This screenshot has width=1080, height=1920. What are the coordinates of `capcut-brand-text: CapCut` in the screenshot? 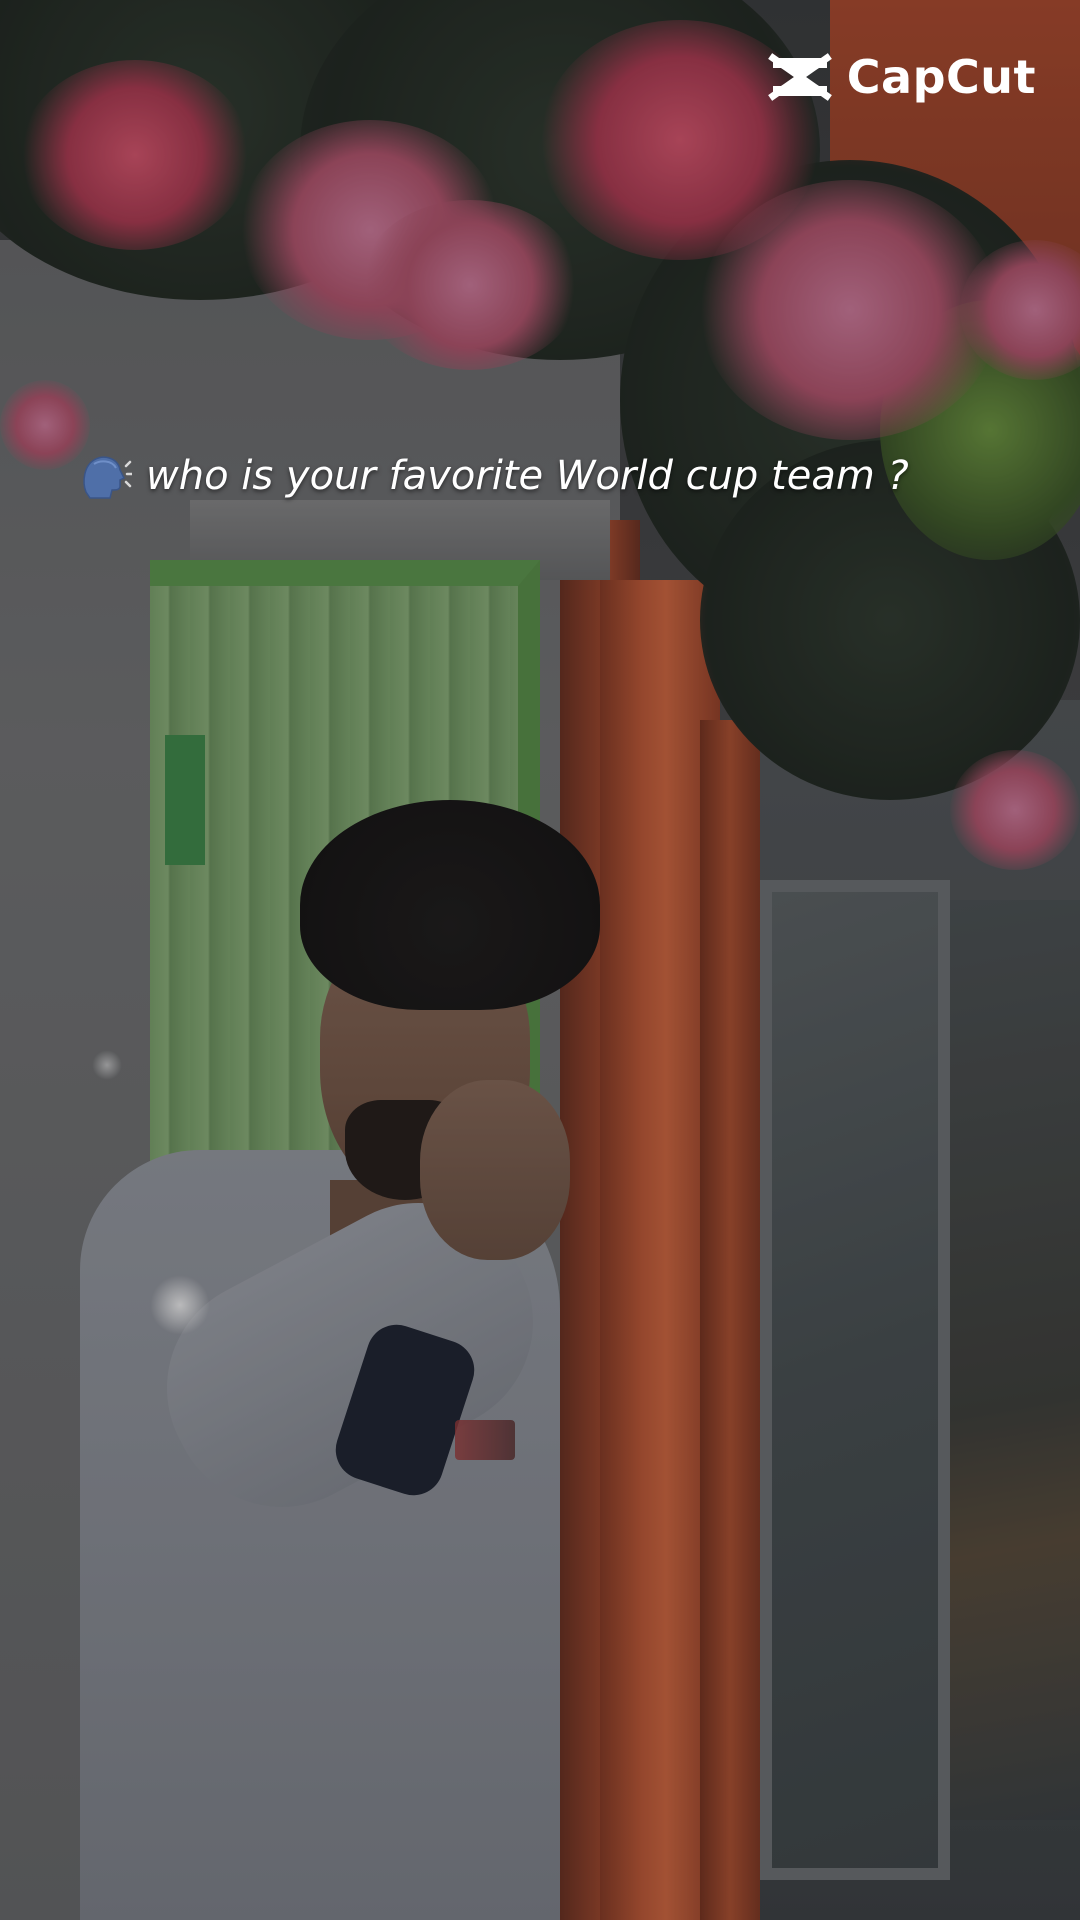 It's located at (941, 77).